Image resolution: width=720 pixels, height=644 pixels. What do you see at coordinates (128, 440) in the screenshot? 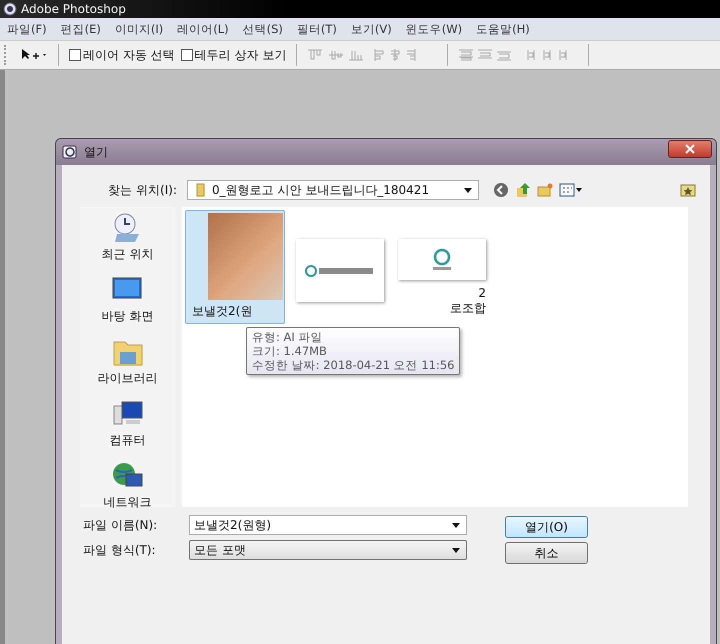
I see `place-label: 컴퓨터` at bounding box center [128, 440].